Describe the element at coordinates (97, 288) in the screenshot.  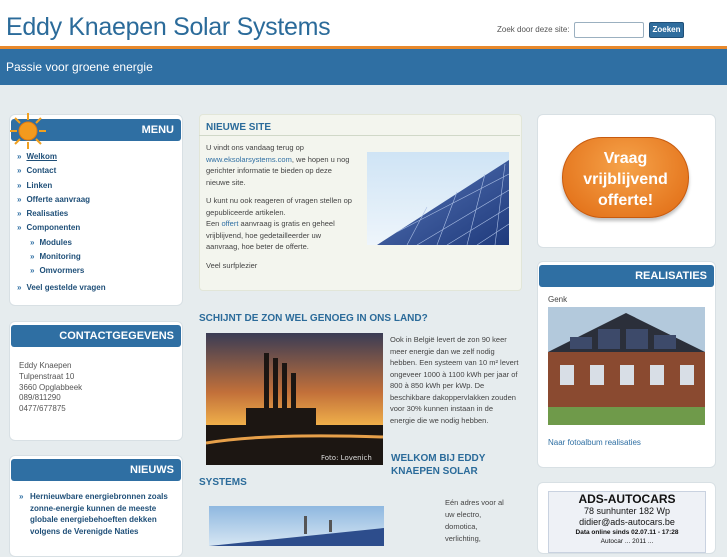
I see `menu-item-veel-gestelde-vragen: » Veel gestelde vragen` at that location.